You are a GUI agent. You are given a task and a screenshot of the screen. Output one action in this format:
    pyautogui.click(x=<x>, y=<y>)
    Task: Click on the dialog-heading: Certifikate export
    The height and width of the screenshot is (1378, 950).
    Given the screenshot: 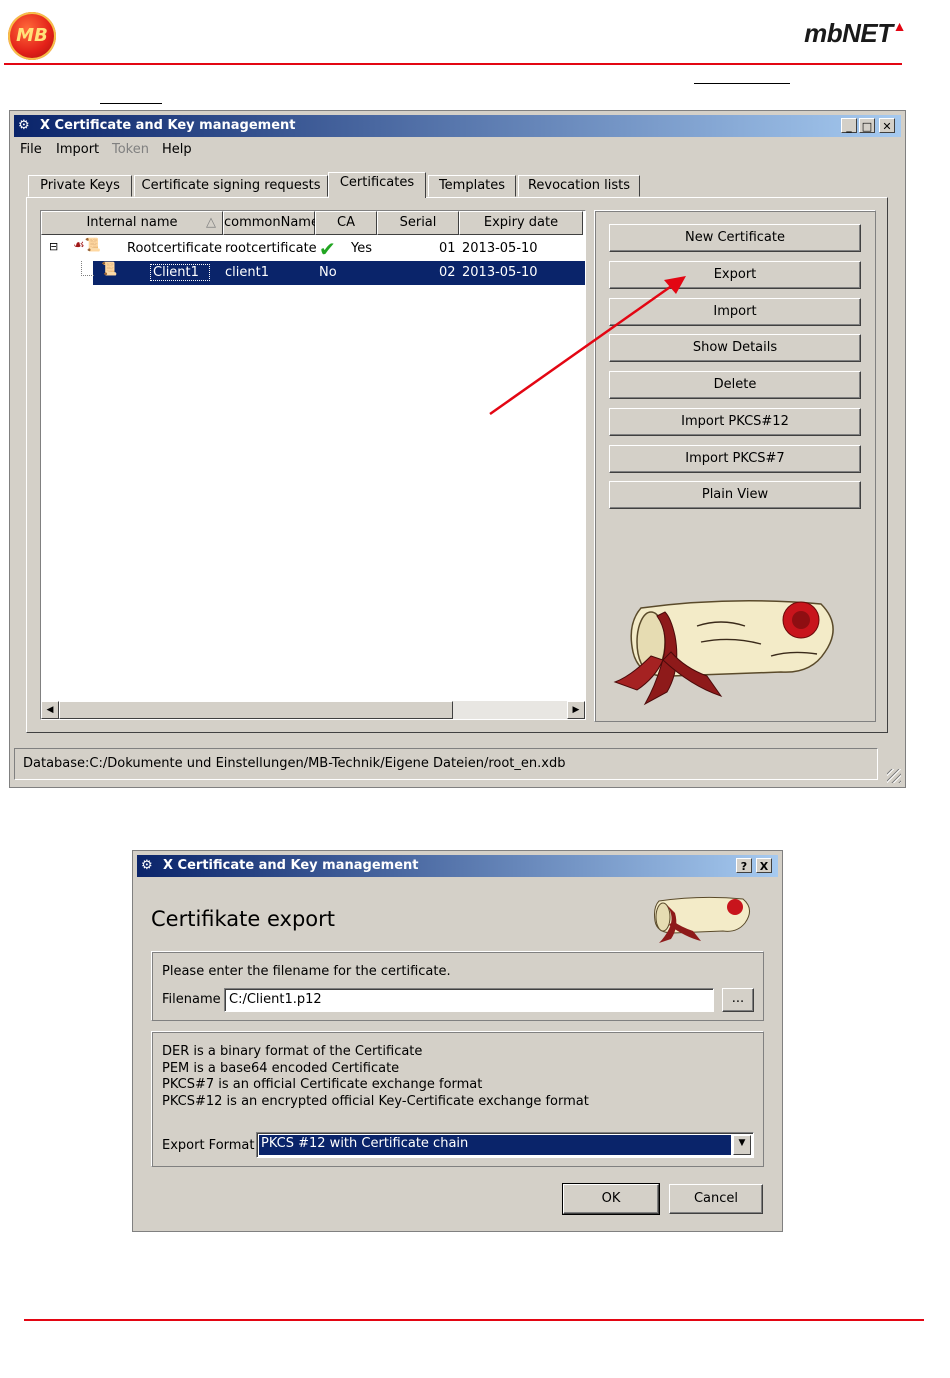 What is the action you would take?
    pyautogui.click(x=243, y=919)
    